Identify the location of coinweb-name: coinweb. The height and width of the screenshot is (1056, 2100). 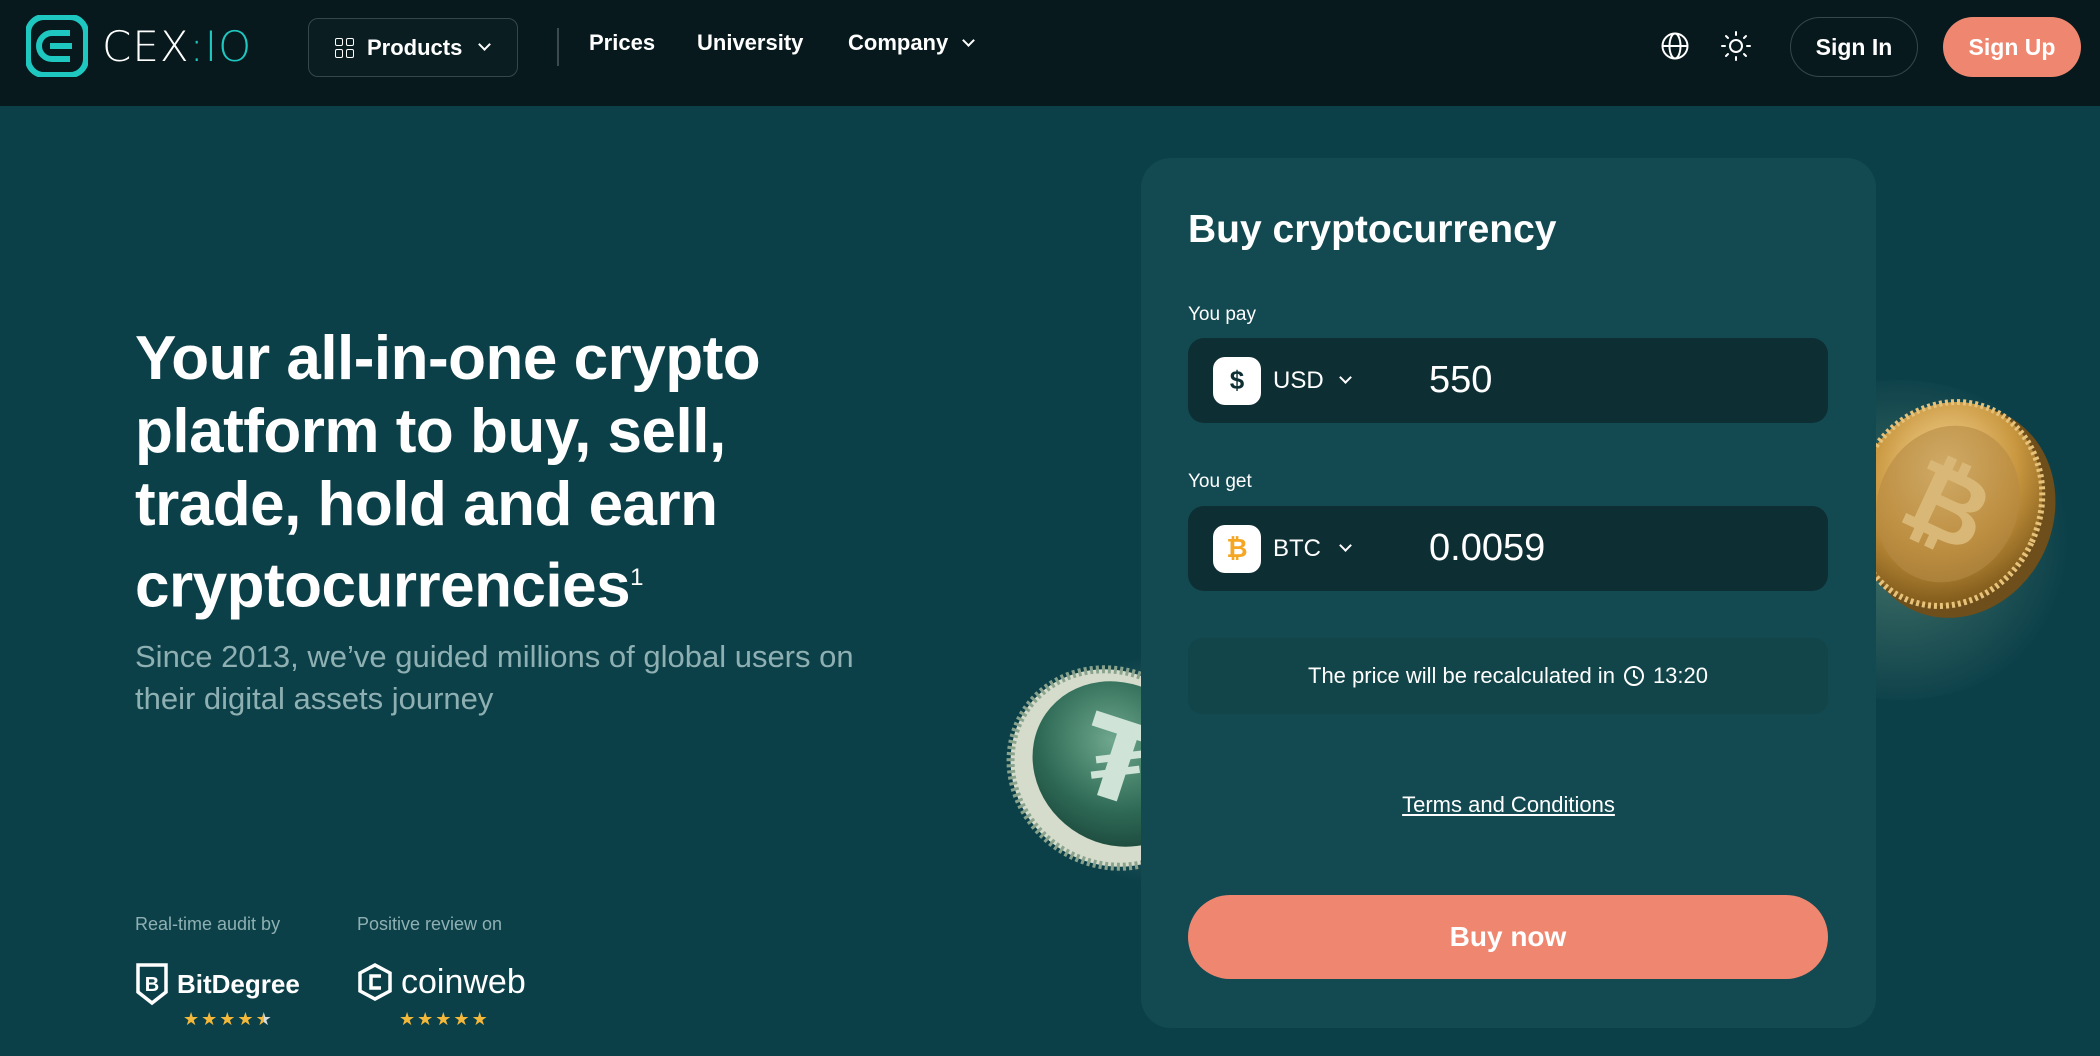
(463, 981).